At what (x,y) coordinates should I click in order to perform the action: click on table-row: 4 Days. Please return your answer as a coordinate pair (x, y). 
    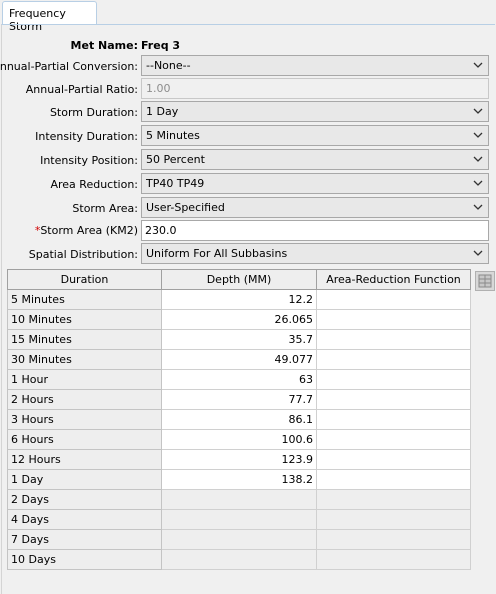
    Looking at the image, I should click on (239, 519).